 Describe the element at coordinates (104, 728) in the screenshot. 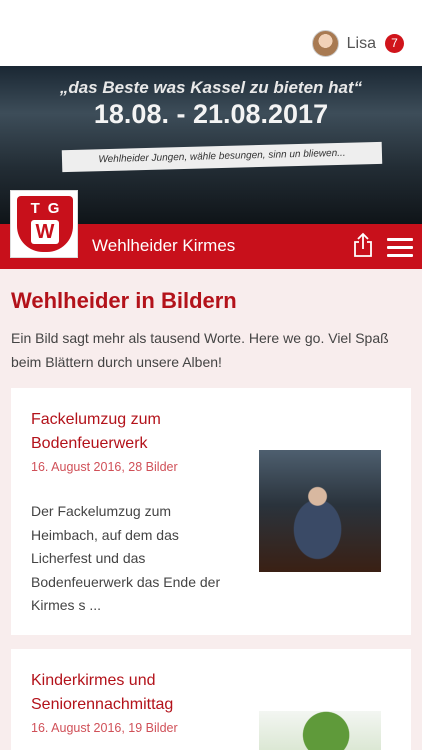

I see `album-meta: 16. August 2016, 19 Bilder` at that location.